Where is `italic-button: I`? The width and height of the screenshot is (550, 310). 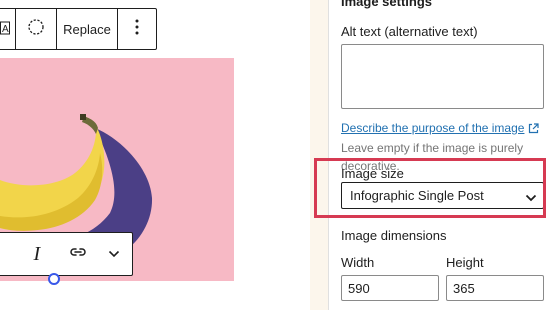
italic-button: I is located at coordinates (37, 254).